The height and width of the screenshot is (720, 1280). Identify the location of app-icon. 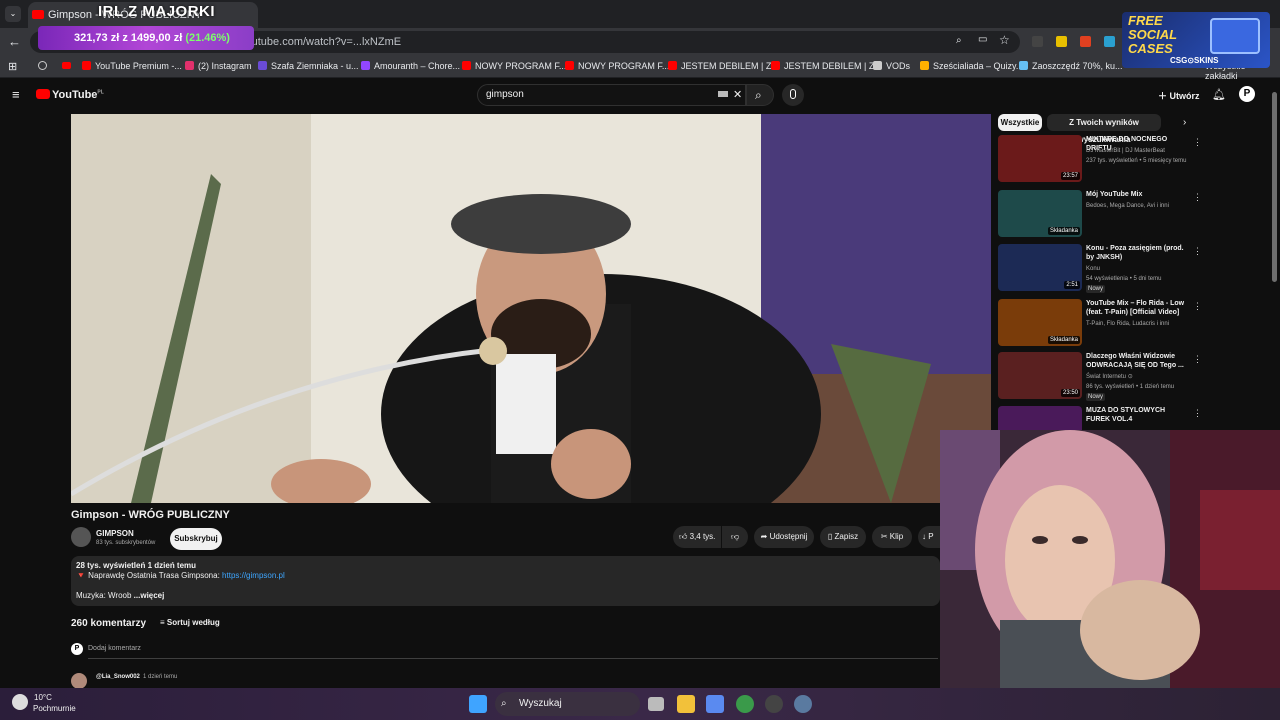
(774, 704).